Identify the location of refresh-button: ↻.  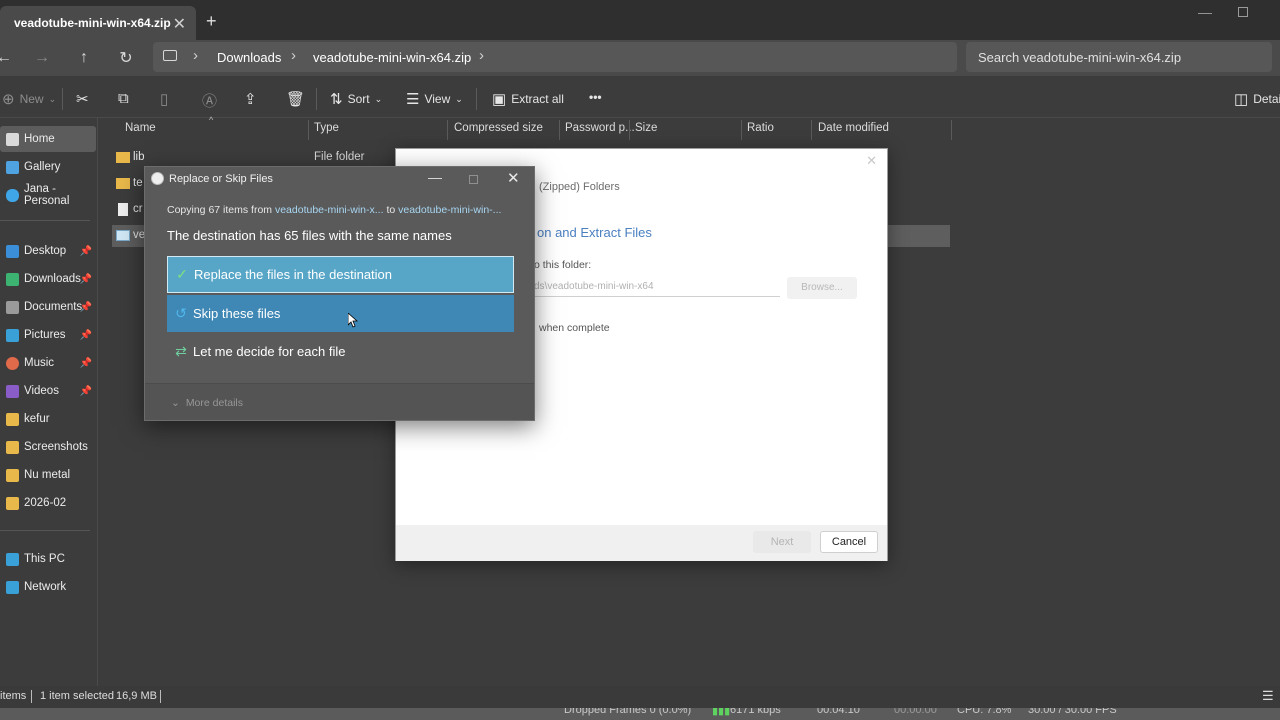
(126, 58).